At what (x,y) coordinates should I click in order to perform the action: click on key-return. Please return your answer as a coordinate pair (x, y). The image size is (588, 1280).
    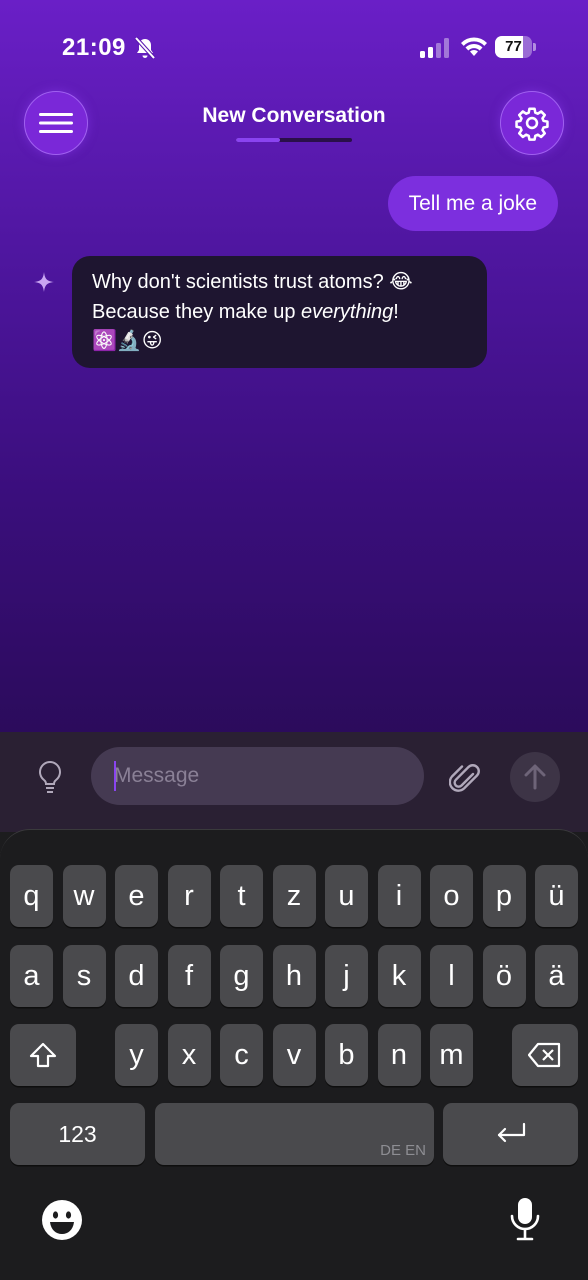
    Looking at the image, I should click on (510, 1134).